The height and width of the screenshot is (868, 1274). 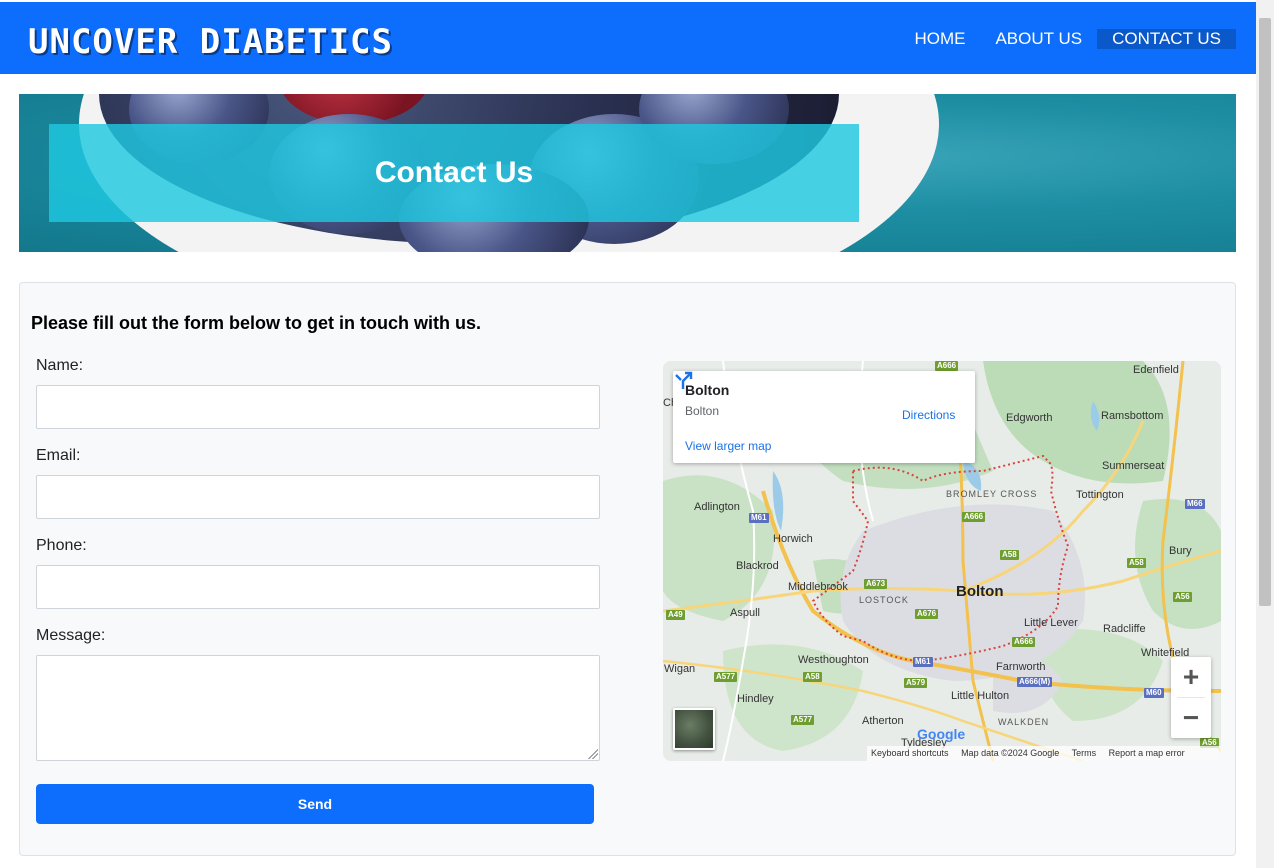 What do you see at coordinates (745, 613) in the screenshot?
I see `map-label-aspull: Aspull` at bounding box center [745, 613].